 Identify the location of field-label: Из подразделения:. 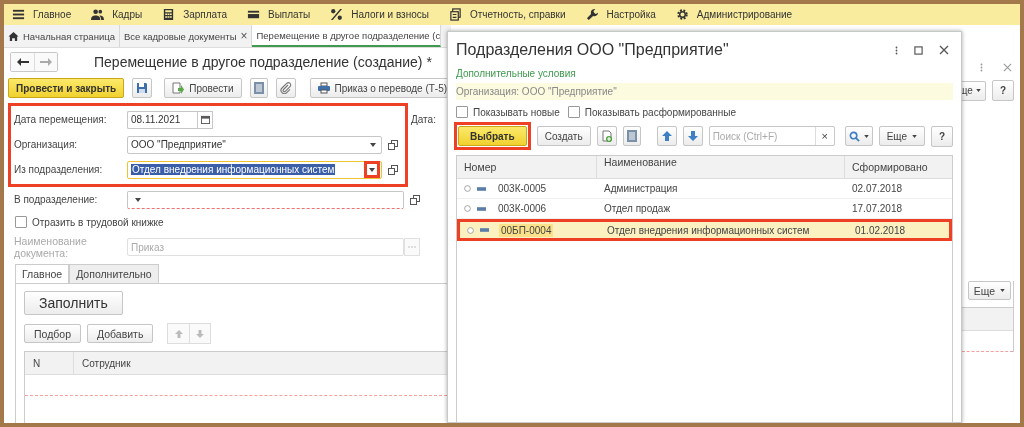
(59, 169).